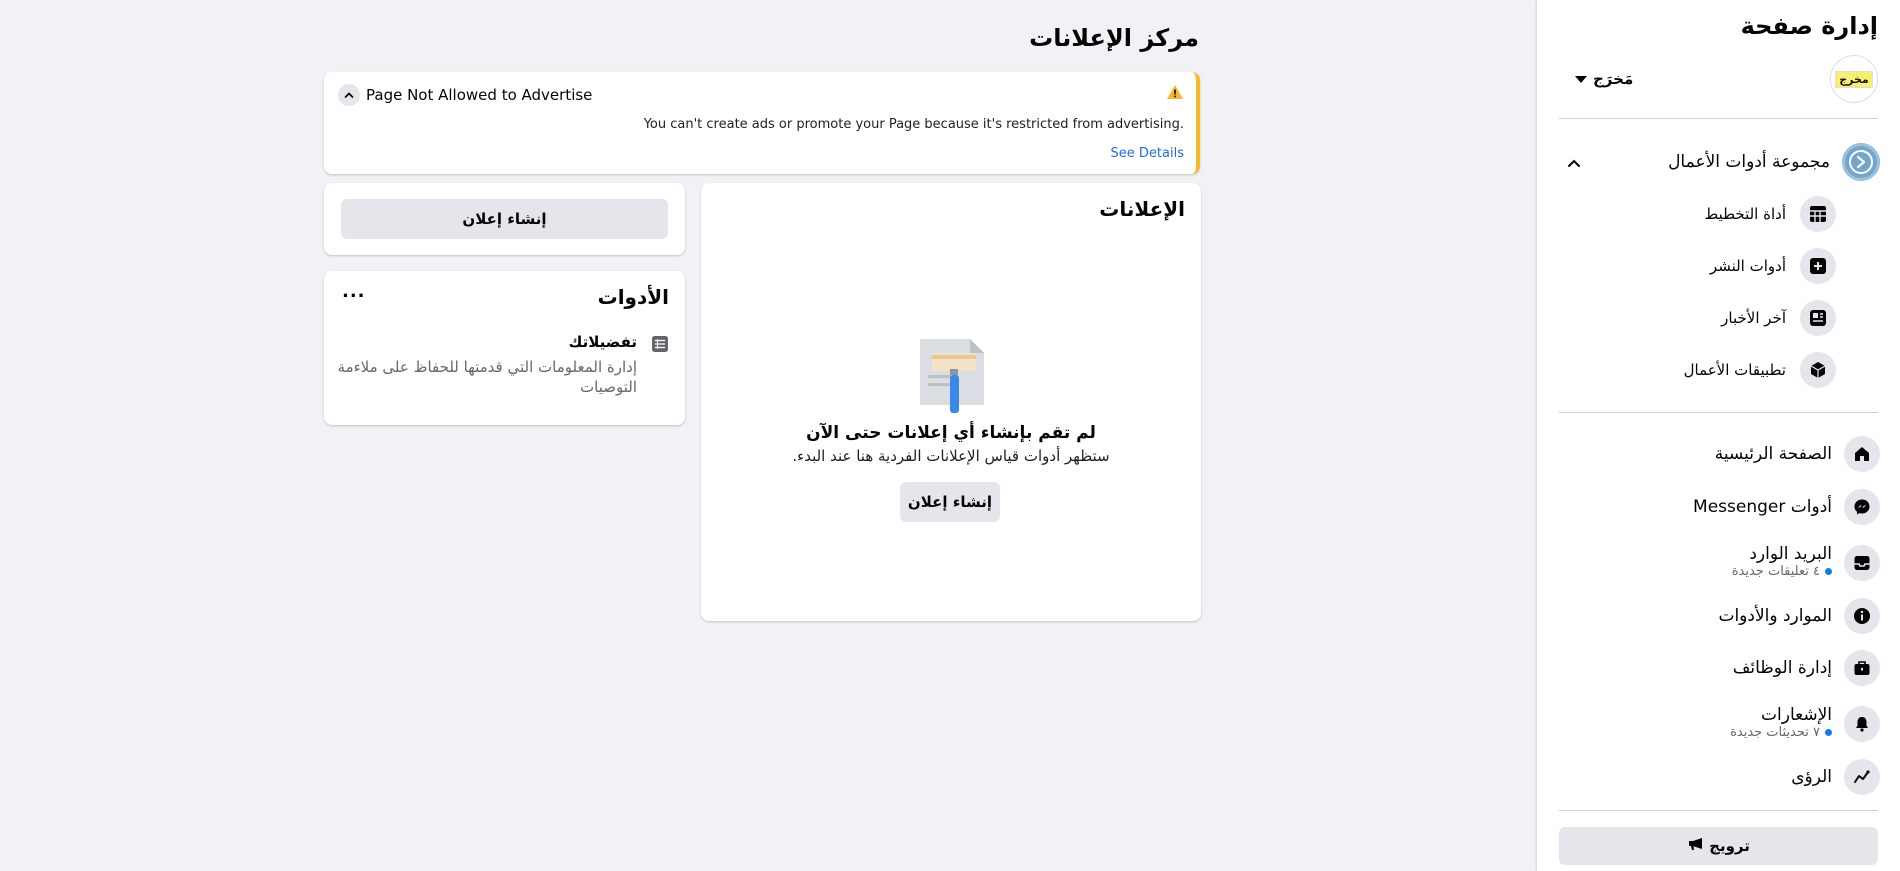 Image resolution: width=1900 pixels, height=871 pixels. I want to click on sidebar-item-resources-tools: الموارد والأدوات, so click(1719, 616).